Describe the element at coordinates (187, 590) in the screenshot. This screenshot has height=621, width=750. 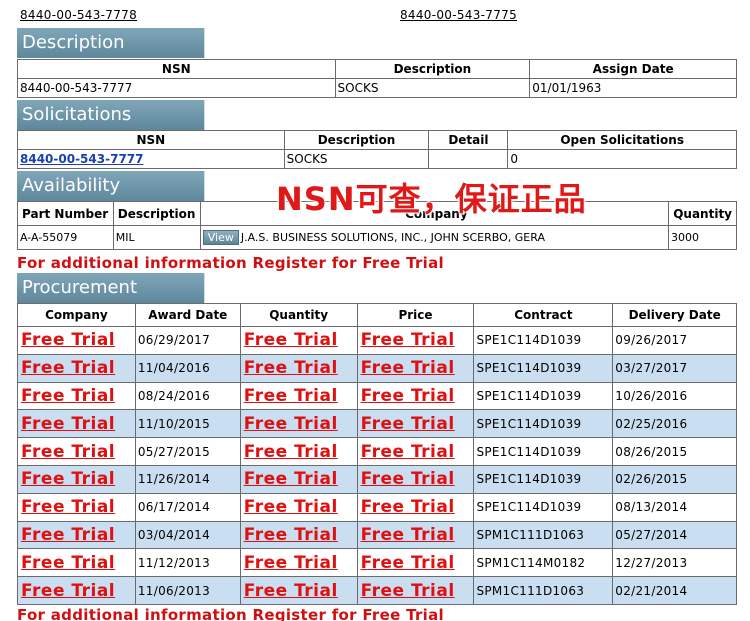
I see `award-date-cell: 11/06/2013` at that location.